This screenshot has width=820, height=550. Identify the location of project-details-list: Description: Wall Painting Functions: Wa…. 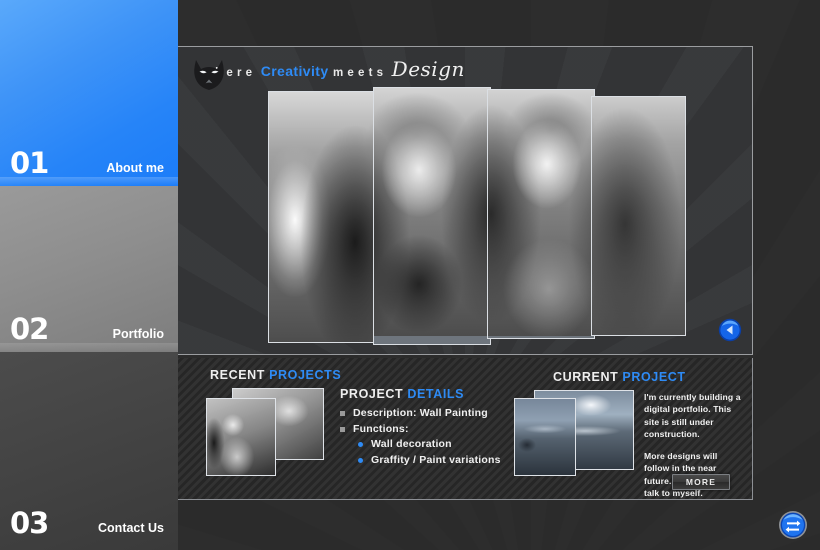
(437, 438).